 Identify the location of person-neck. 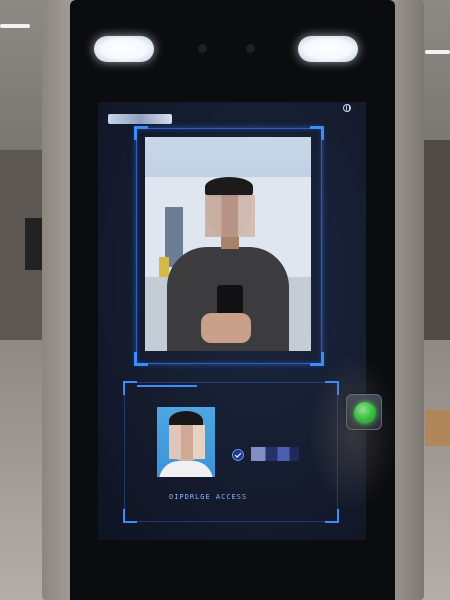
(230, 242).